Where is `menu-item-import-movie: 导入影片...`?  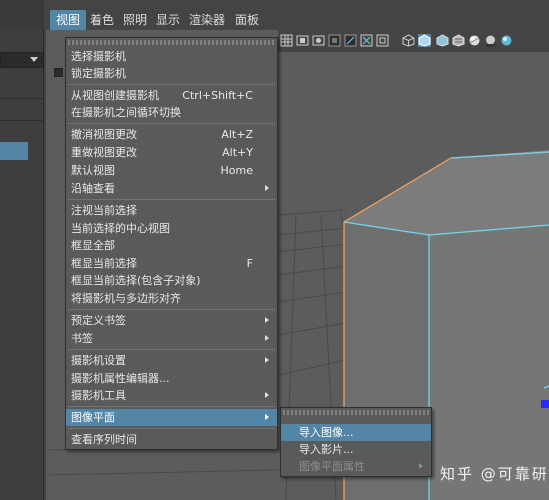 menu-item-import-movie: 导入影片... is located at coordinates (356, 449).